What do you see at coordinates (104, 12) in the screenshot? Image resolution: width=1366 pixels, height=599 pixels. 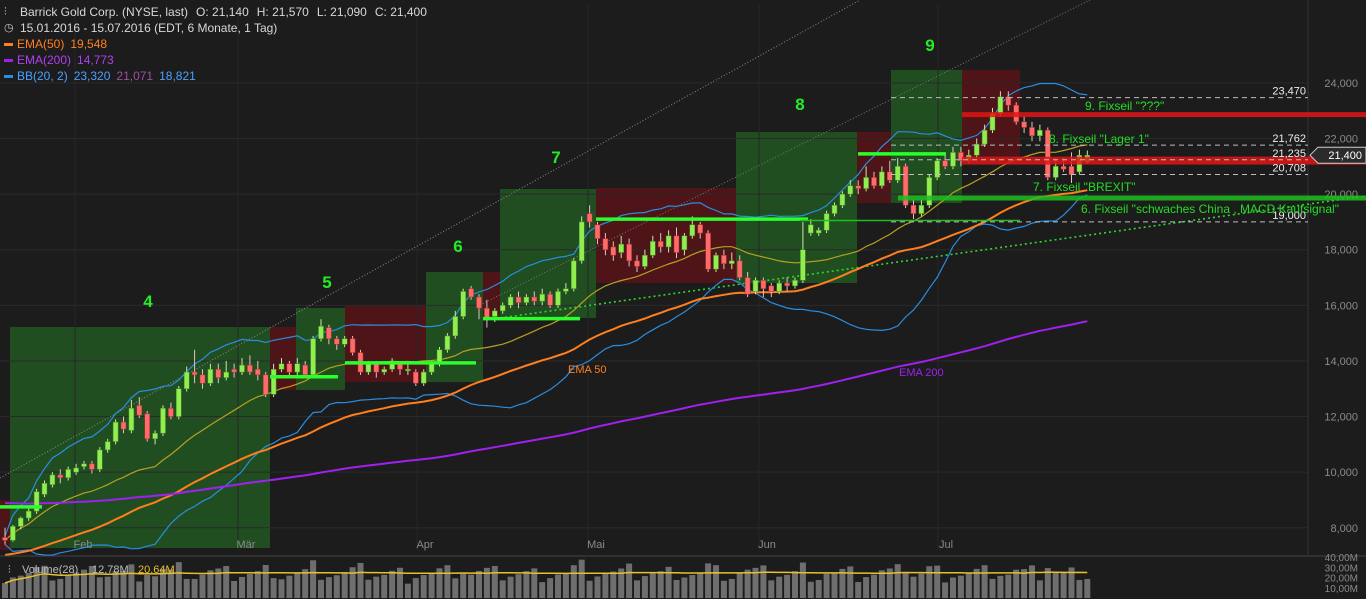 I see `instrument-title: Barrick Gold Corp. (NYSE, last)` at bounding box center [104, 12].